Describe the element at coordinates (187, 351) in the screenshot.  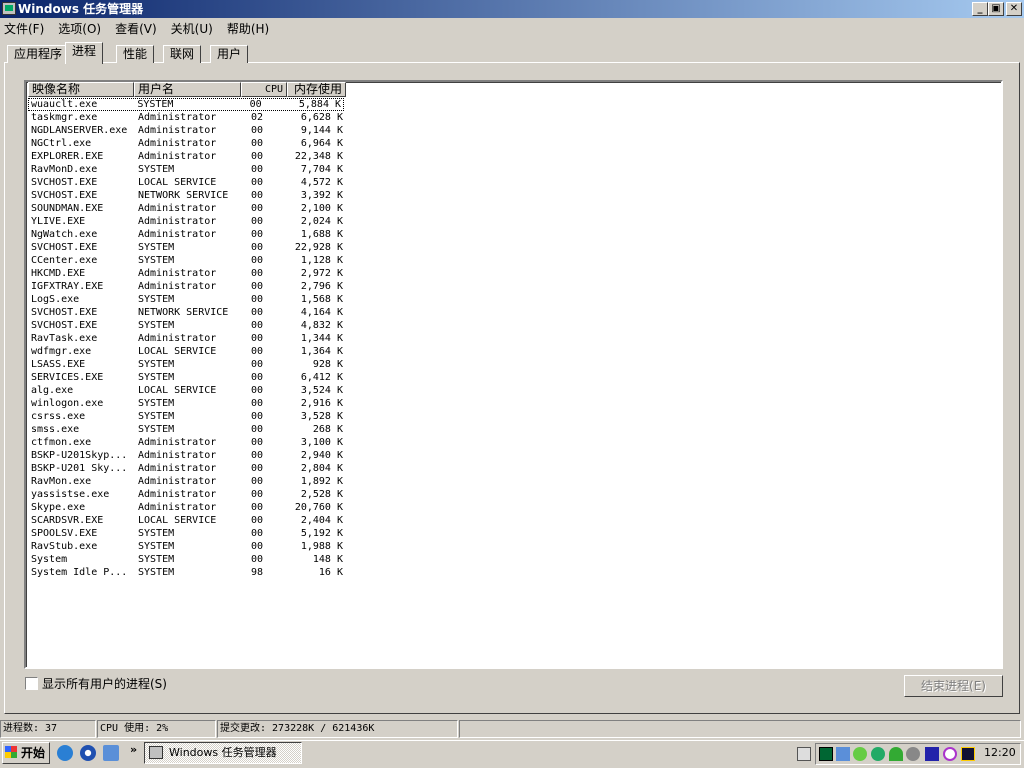
I see `process-row: wdfmgr.exe LOCAL SERVICE 00 1,364 K` at that location.